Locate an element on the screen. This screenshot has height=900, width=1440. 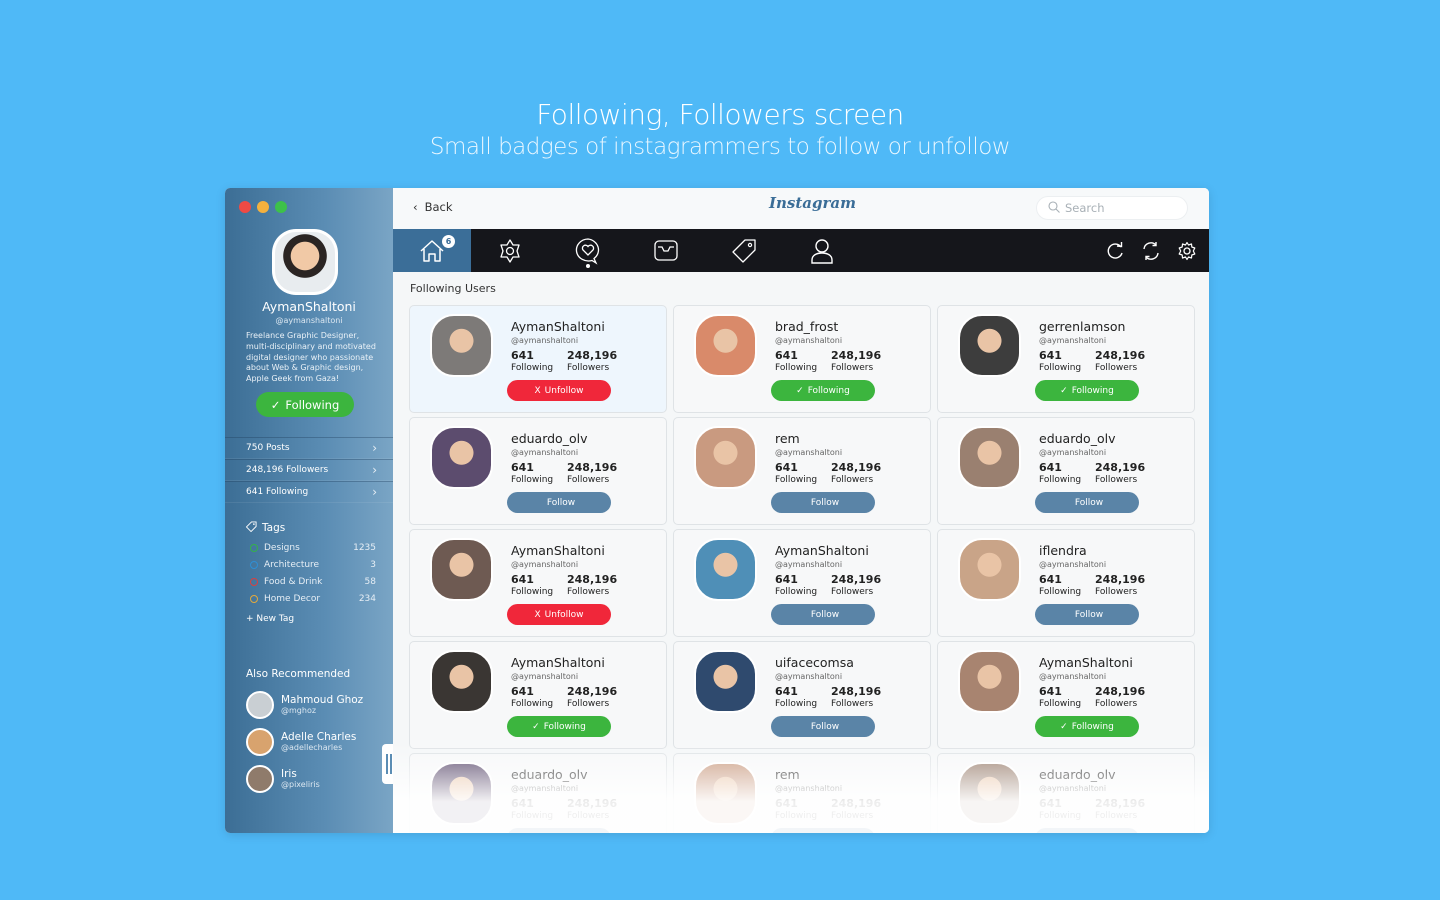
nav-explore is located at coordinates (510, 250).